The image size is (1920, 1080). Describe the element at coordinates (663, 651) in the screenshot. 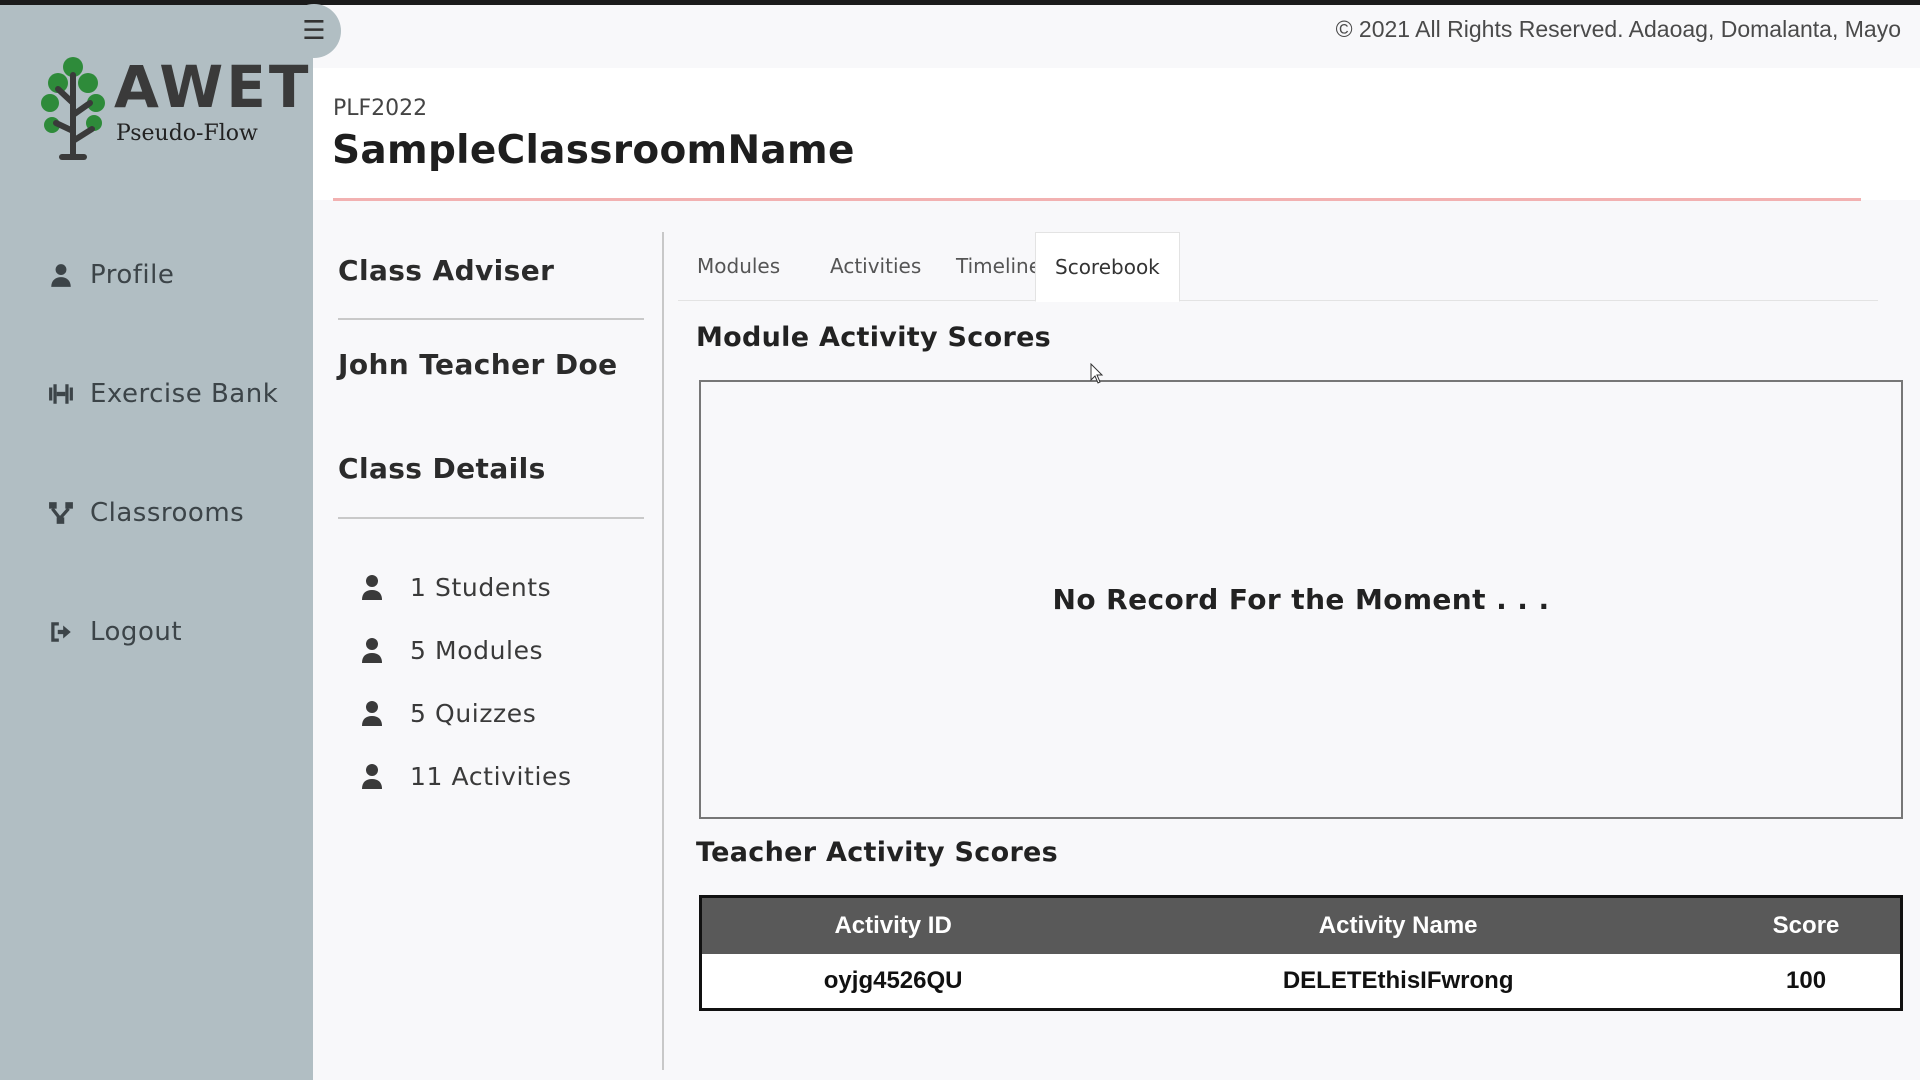

I see `panel-divider` at that location.